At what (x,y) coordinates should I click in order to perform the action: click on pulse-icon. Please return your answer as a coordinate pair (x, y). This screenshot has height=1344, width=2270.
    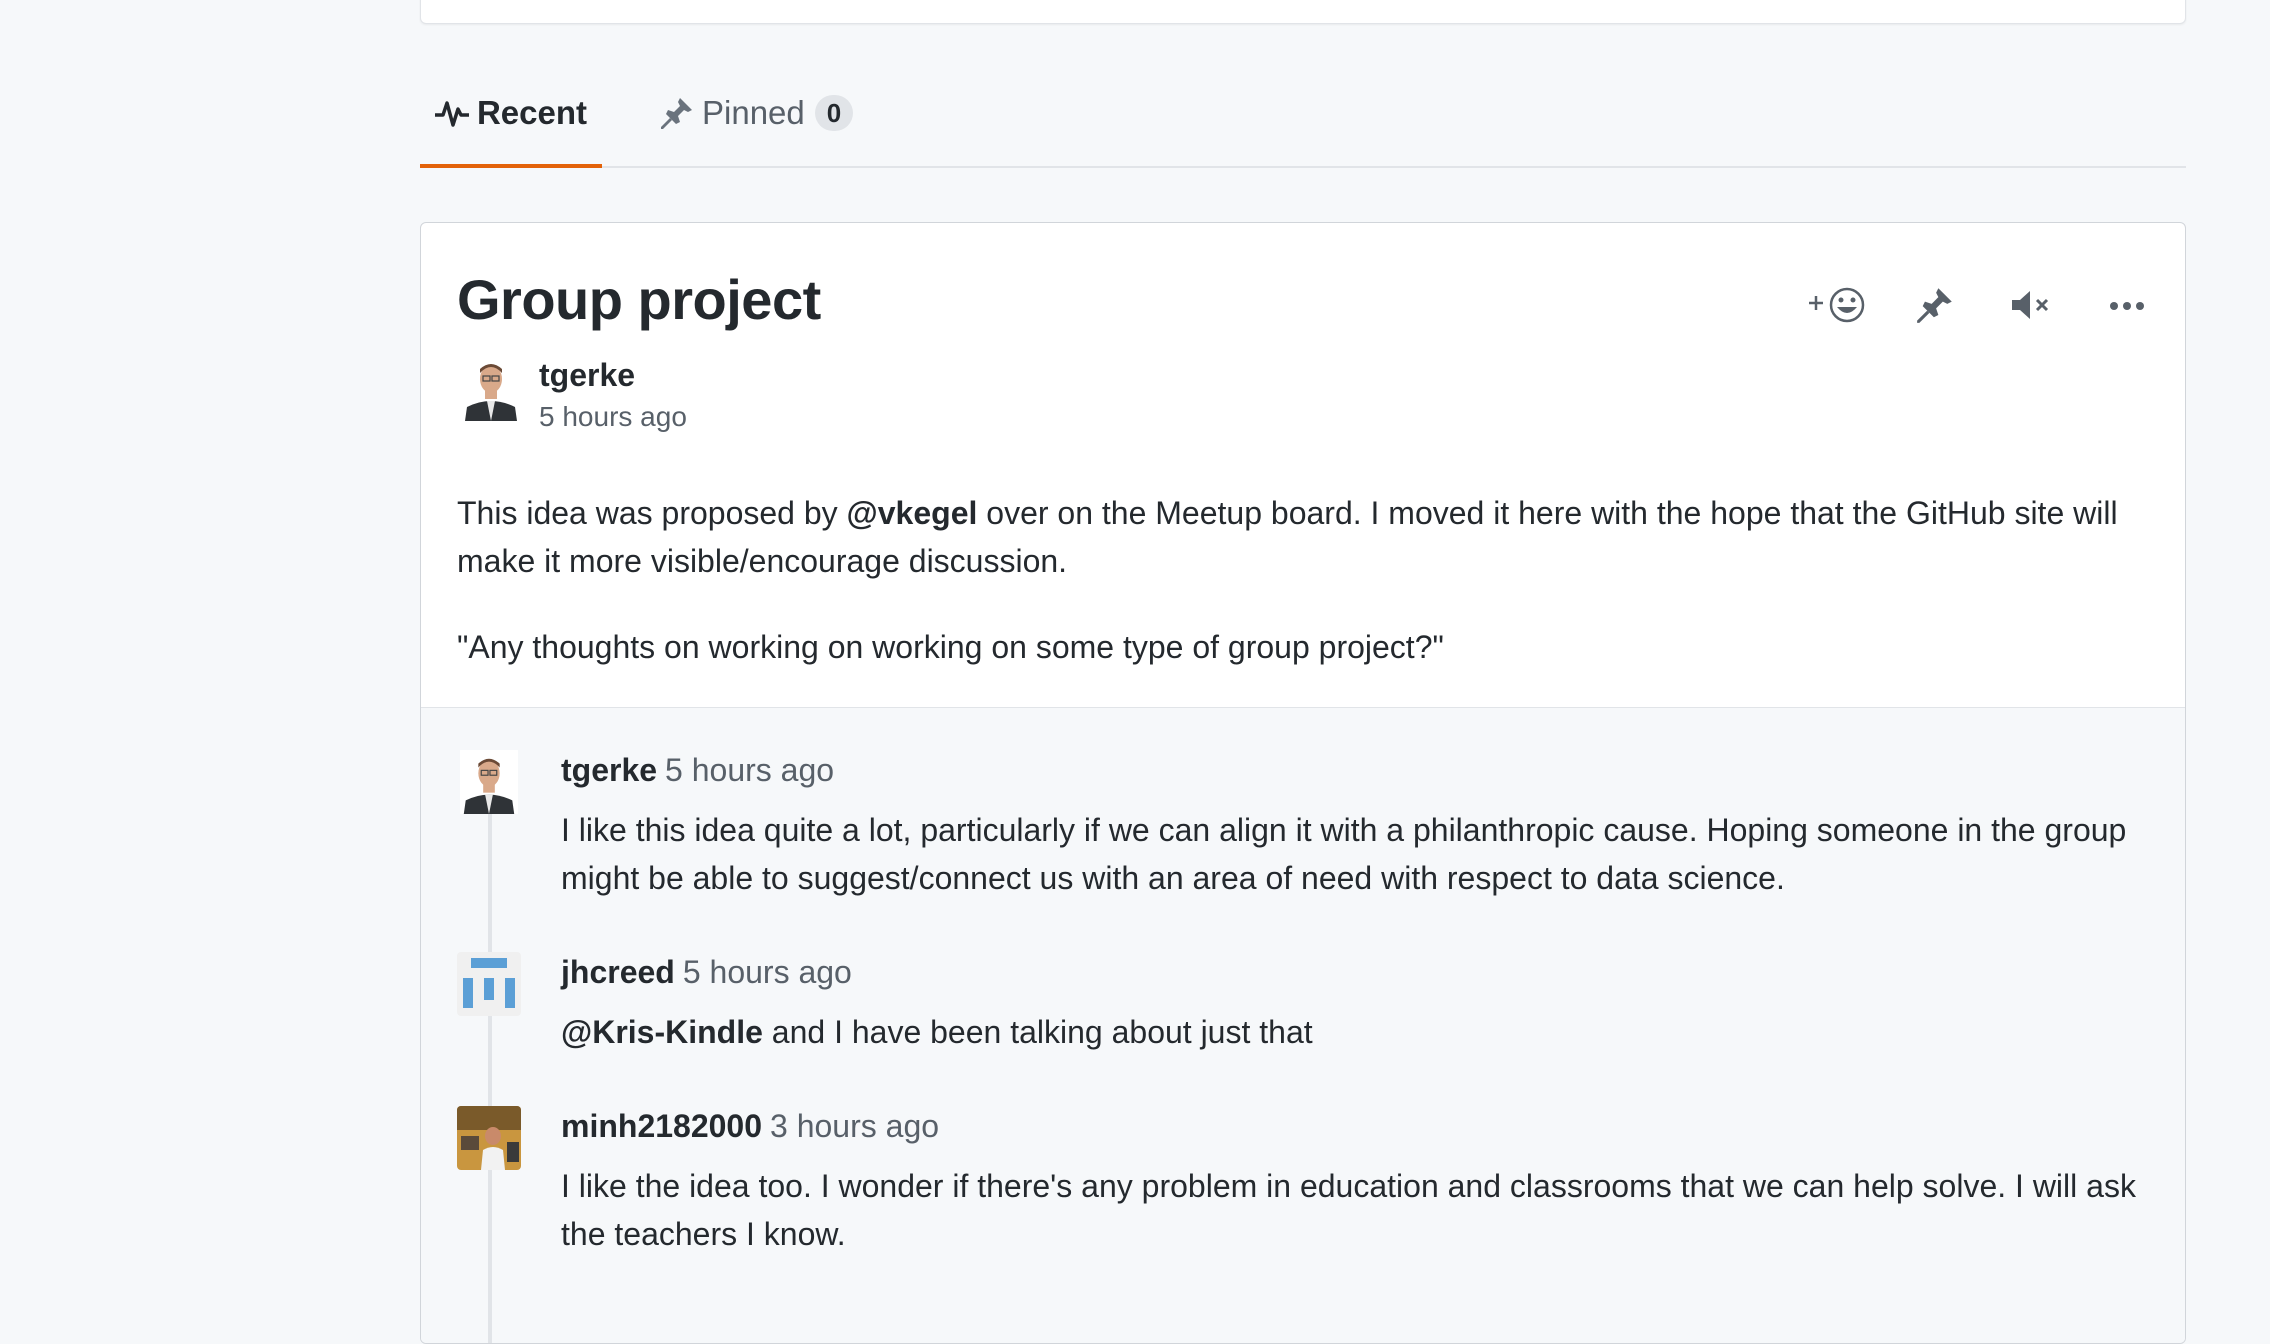
    Looking at the image, I should click on (451, 113).